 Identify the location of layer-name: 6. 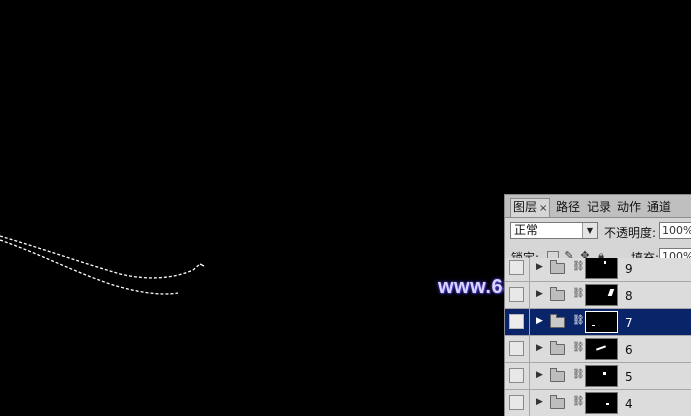
(629, 350).